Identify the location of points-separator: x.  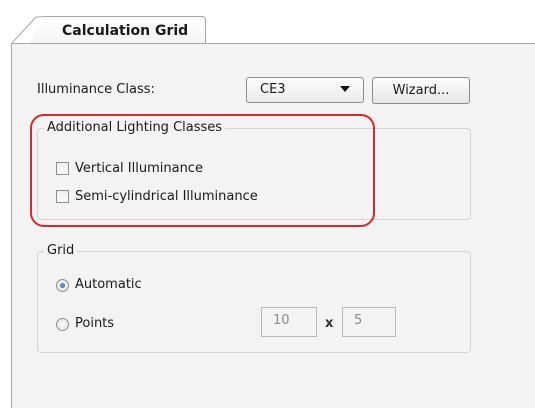
(329, 323).